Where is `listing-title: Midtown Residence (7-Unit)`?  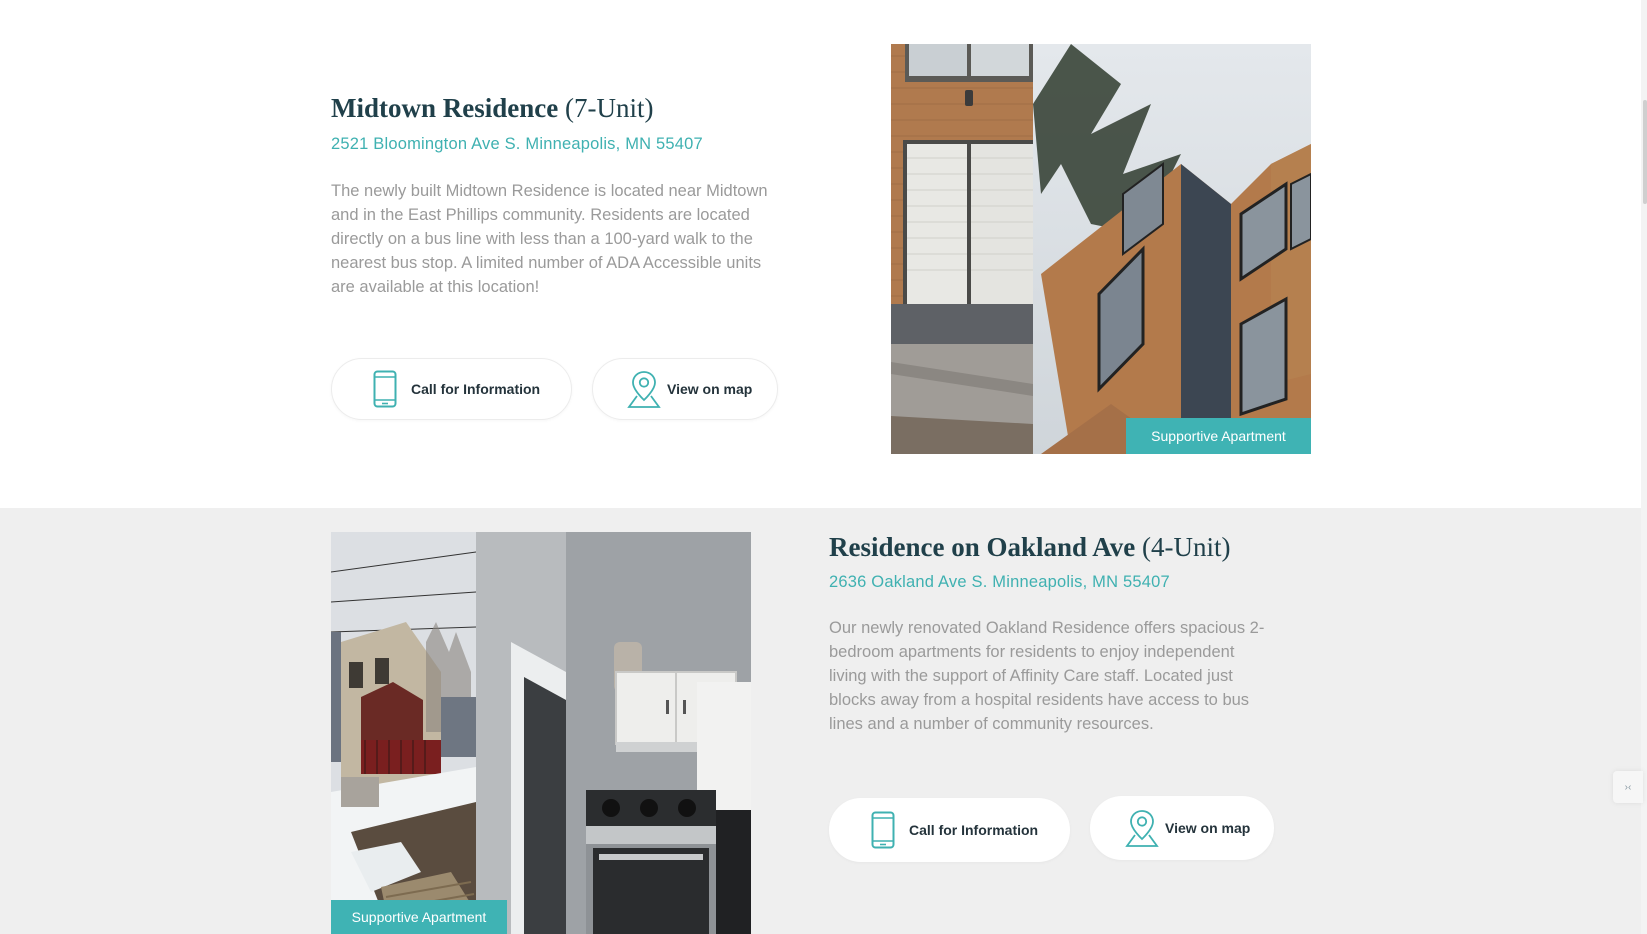 listing-title: Midtown Residence (7-Unit) is located at coordinates (492, 108).